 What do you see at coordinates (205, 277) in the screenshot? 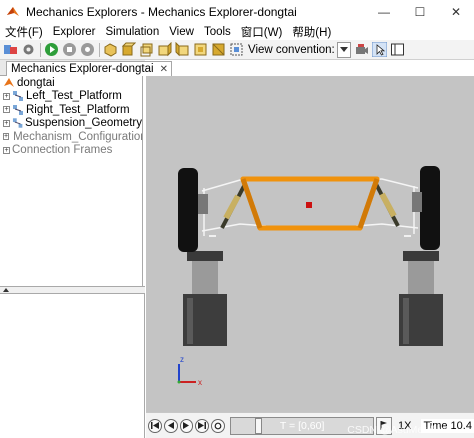
I see `left-platform-column` at bounding box center [205, 277].